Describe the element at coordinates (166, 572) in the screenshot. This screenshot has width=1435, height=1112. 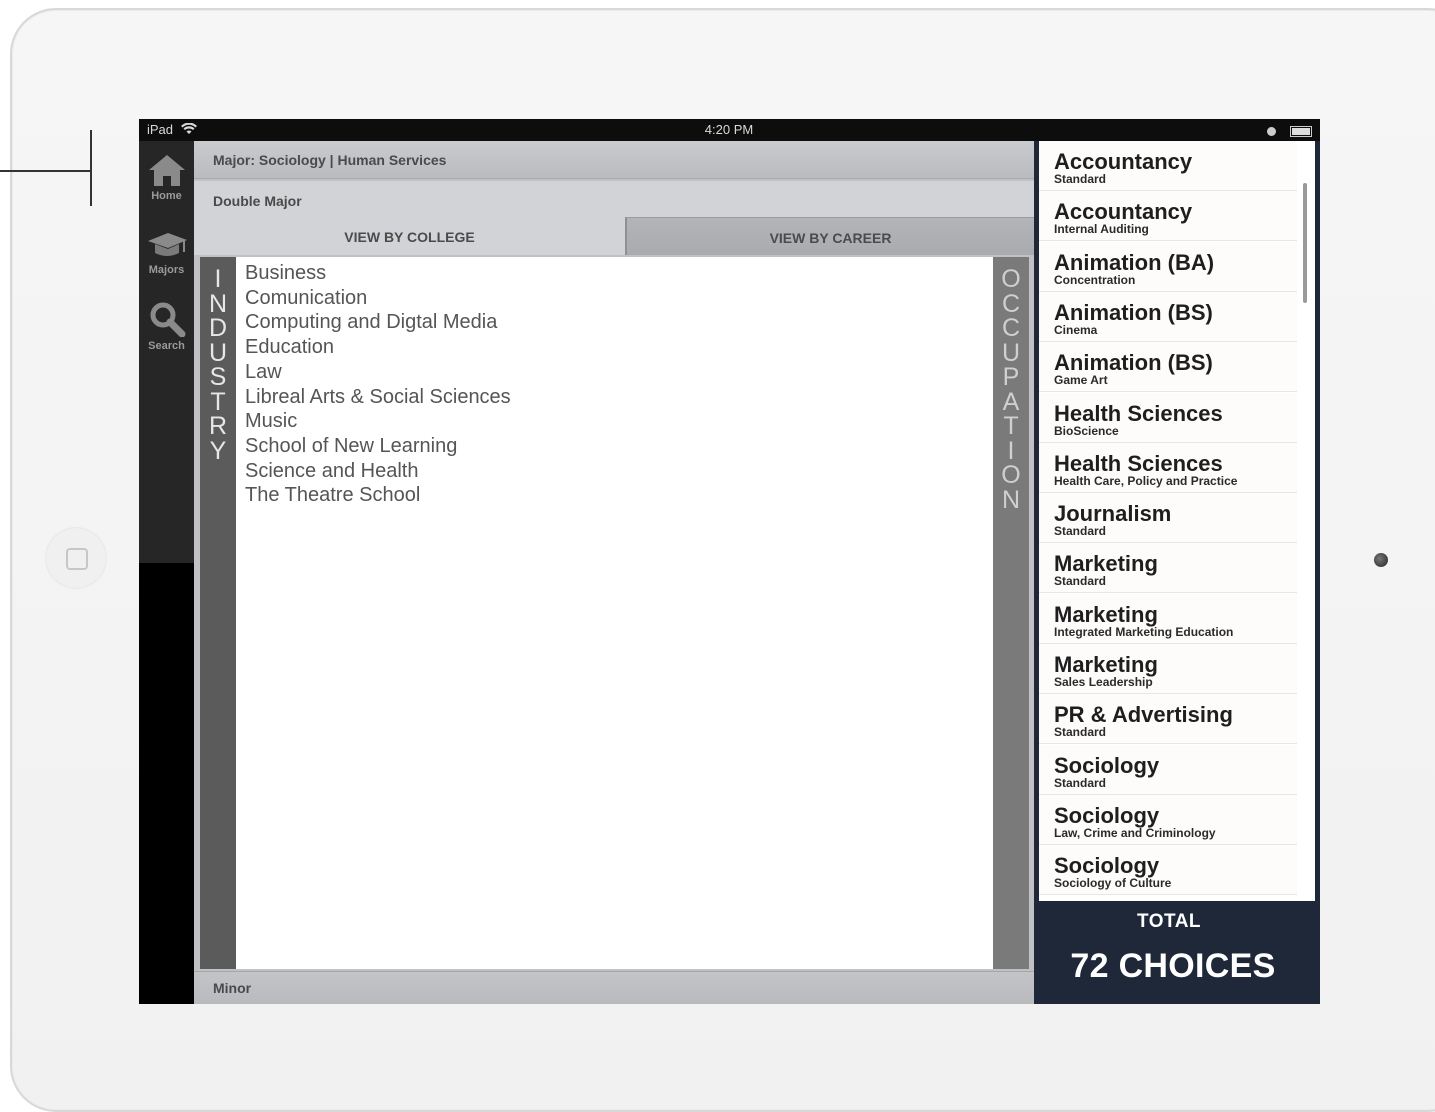
I see `sidebar: Home Majors Search` at that location.